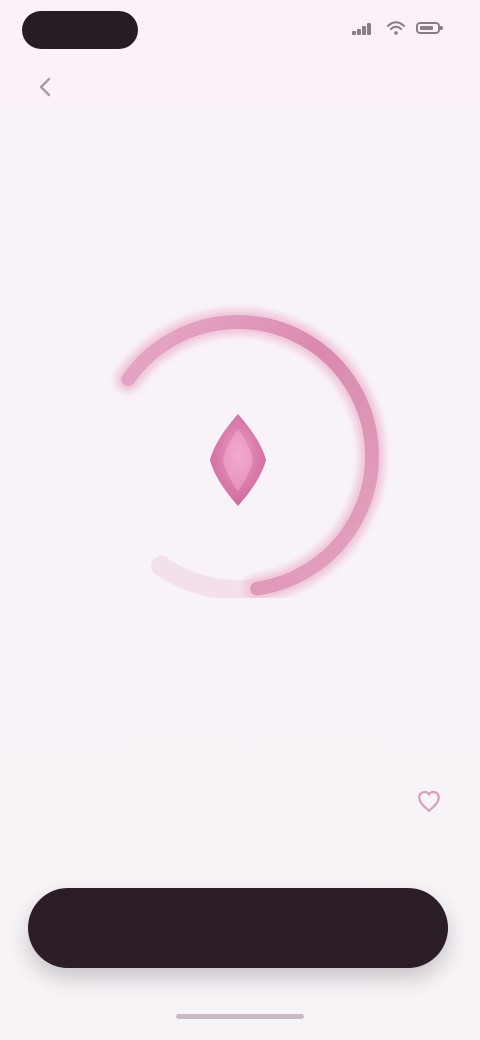 The width and height of the screenshot is (480, 1040). I want to click on right-caption, so click(397, 830).